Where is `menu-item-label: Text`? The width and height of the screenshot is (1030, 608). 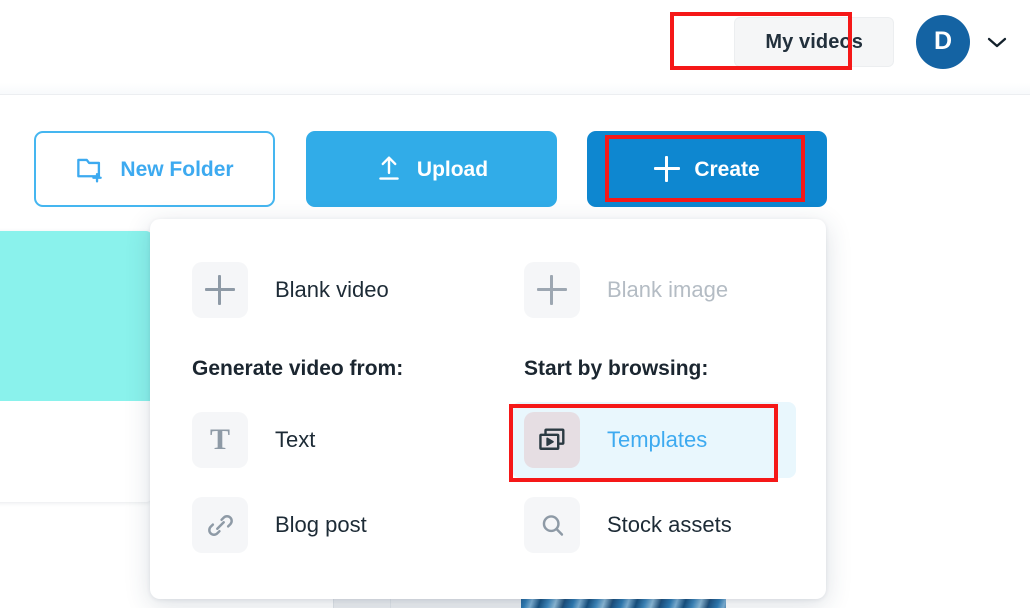 menu-item-label: Text is located at coordinates (295, 439).